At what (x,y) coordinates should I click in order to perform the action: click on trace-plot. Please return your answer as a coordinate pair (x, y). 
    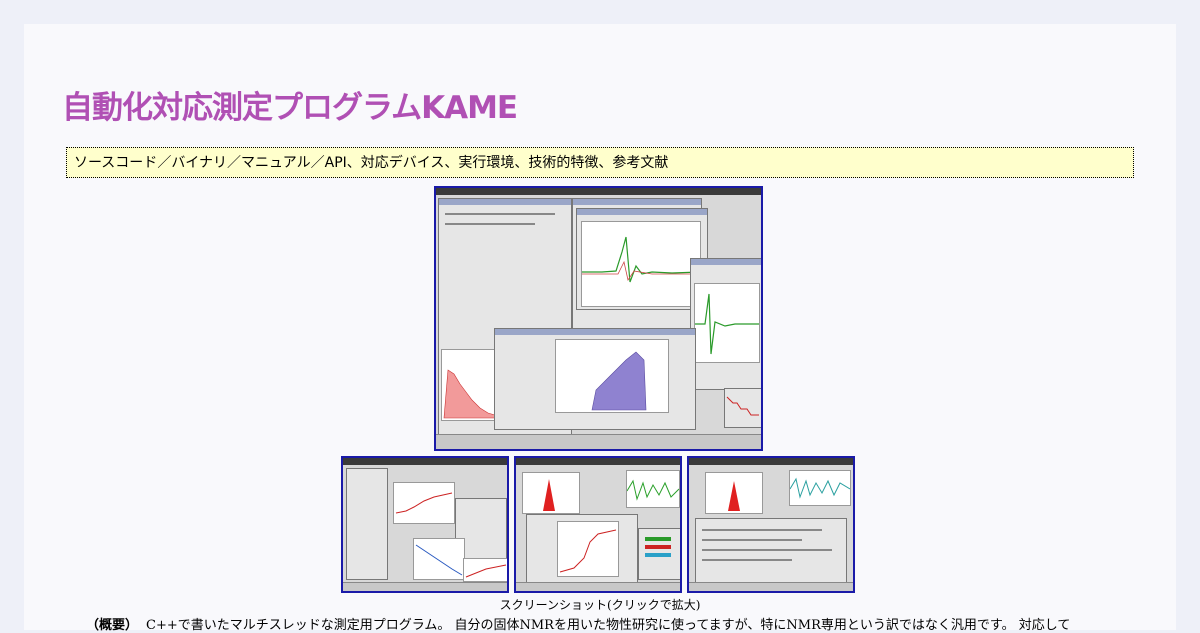
    Looking at the image, I should click on (727, 323).